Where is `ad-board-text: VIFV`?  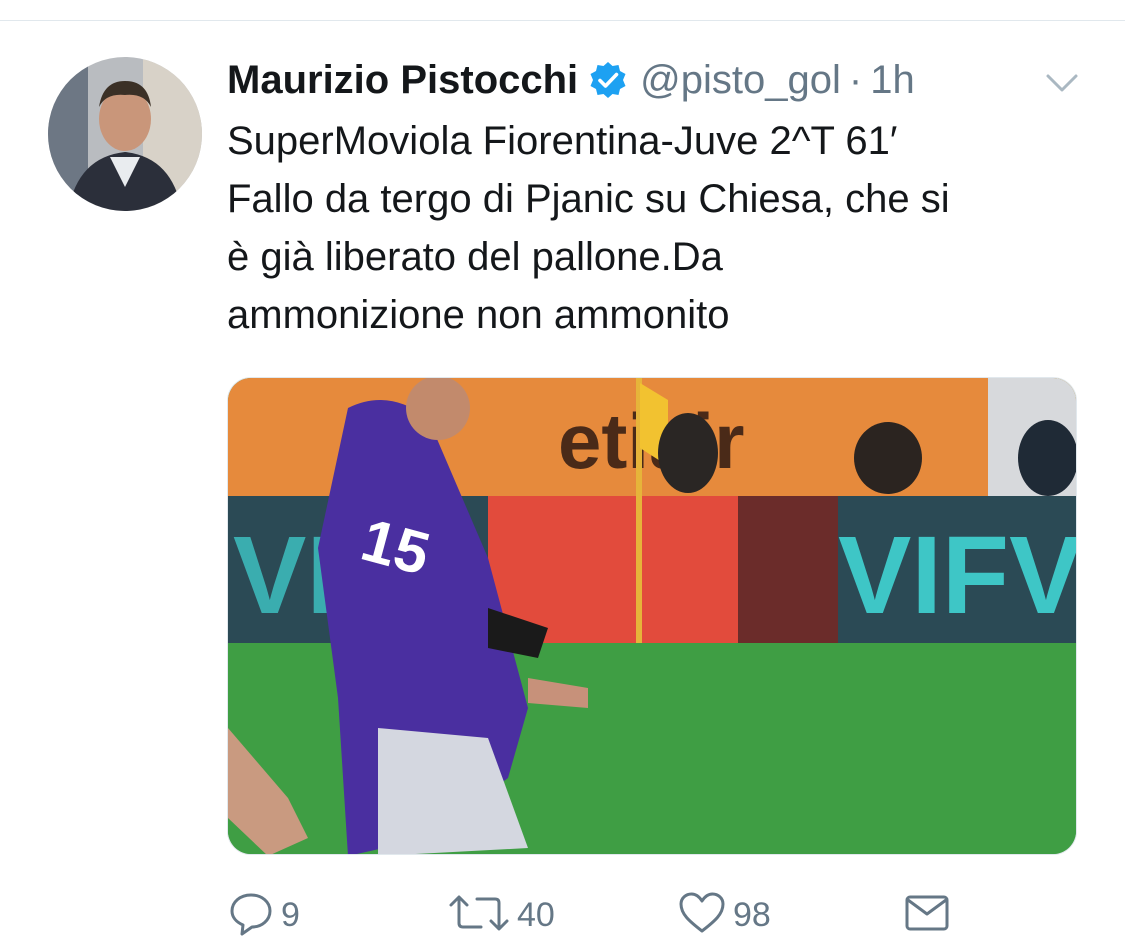 ad-board-text: VIFV is located at coordinates (957, 575).